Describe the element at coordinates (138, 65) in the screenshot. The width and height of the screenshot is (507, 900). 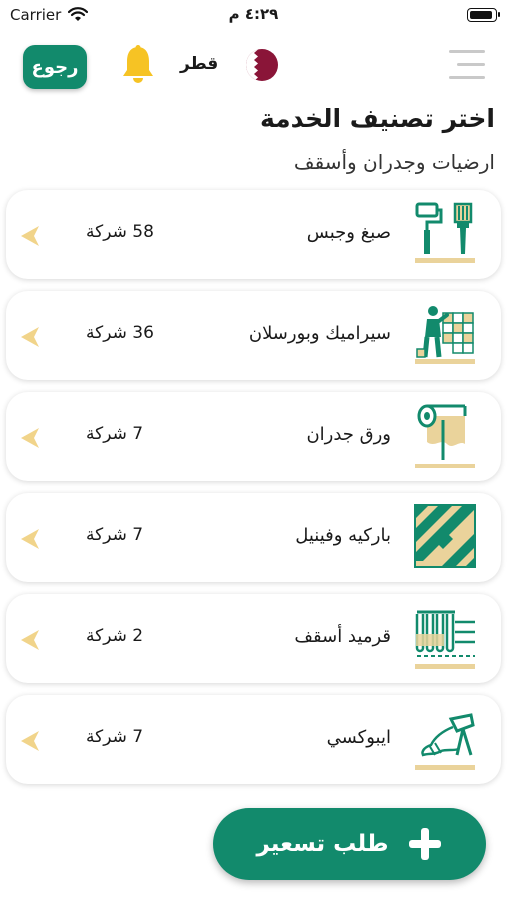
I see `bell-icon` at that location.